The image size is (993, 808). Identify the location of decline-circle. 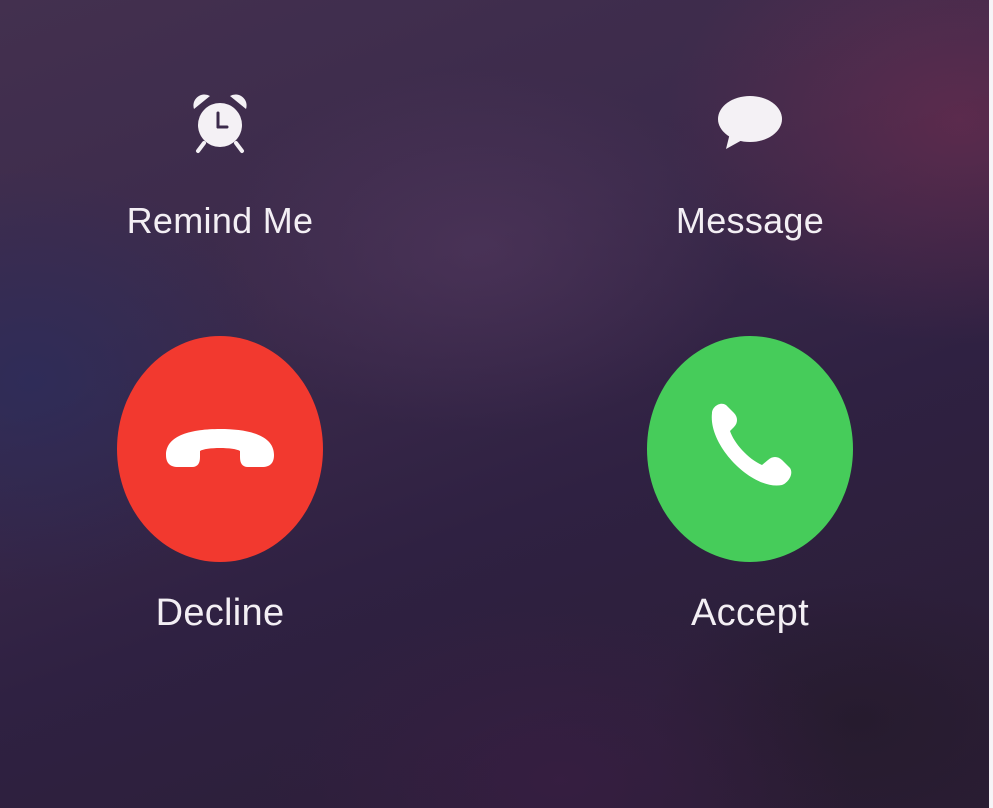
(220, 449).